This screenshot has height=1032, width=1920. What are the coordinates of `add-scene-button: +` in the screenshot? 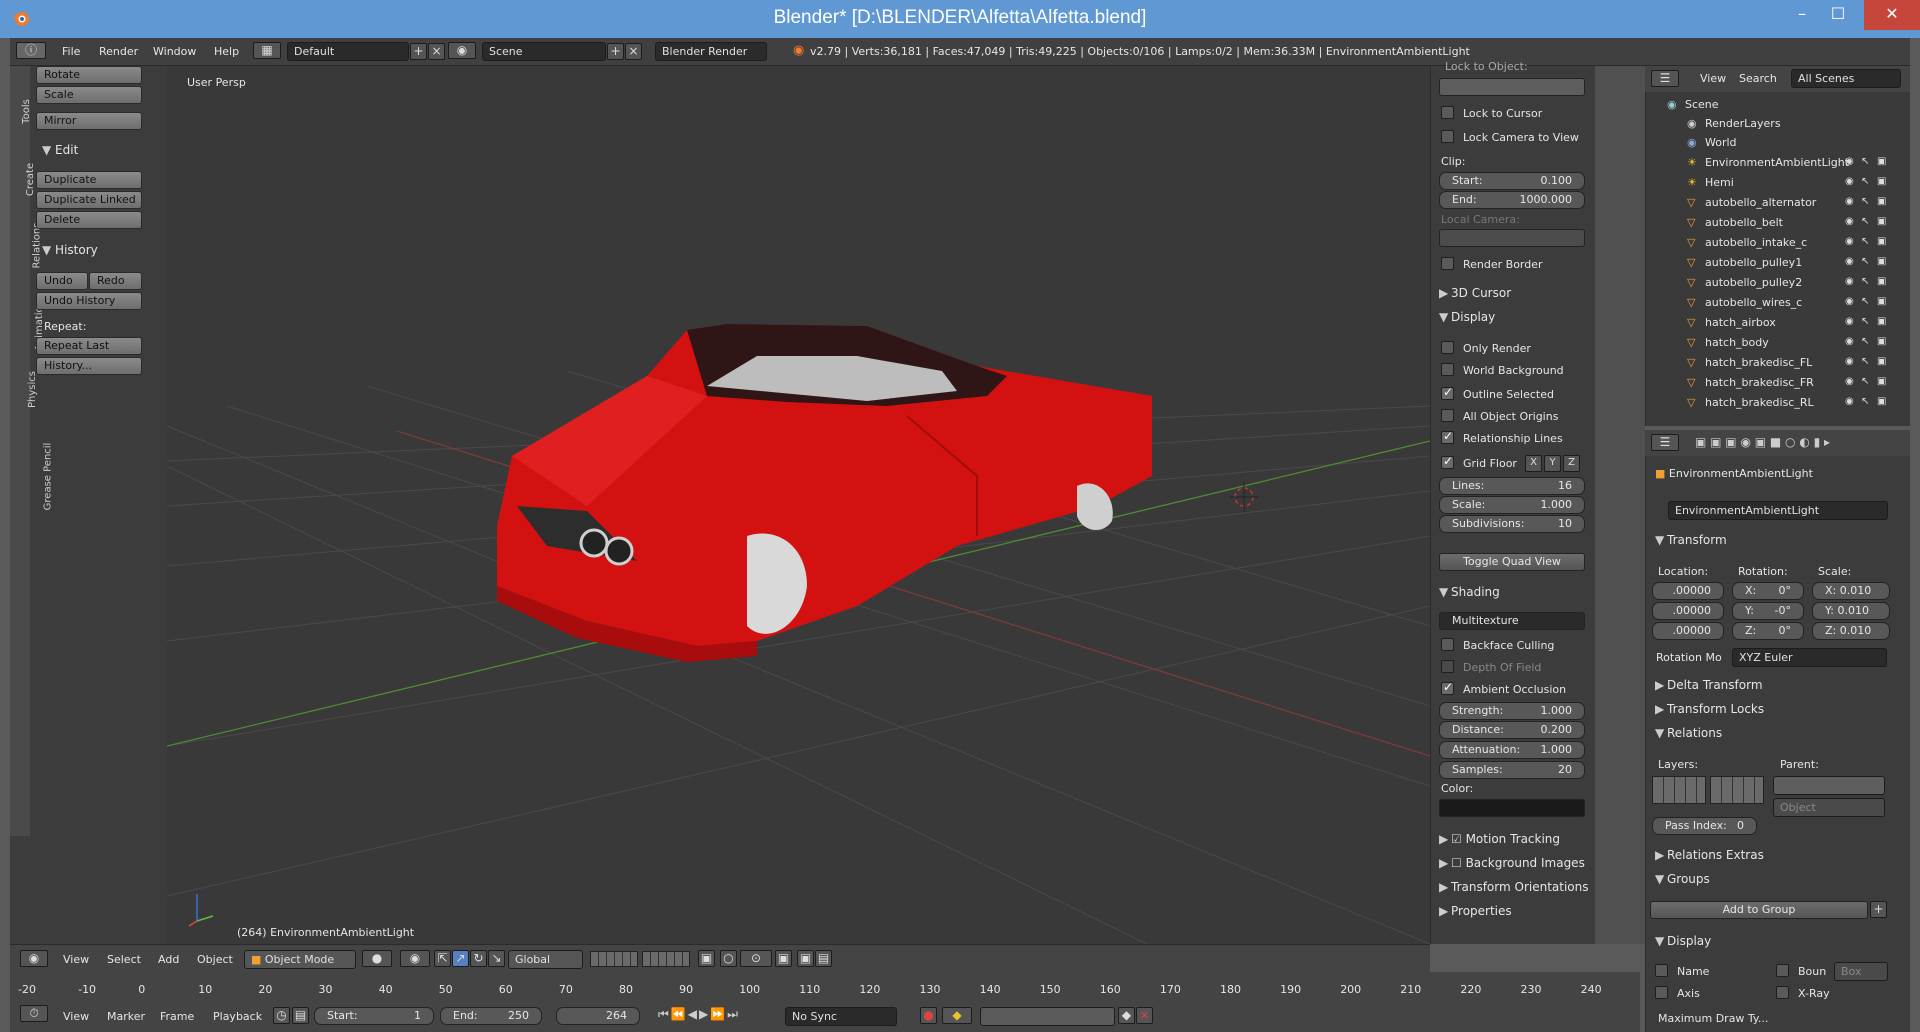 It's located at (615, 51).